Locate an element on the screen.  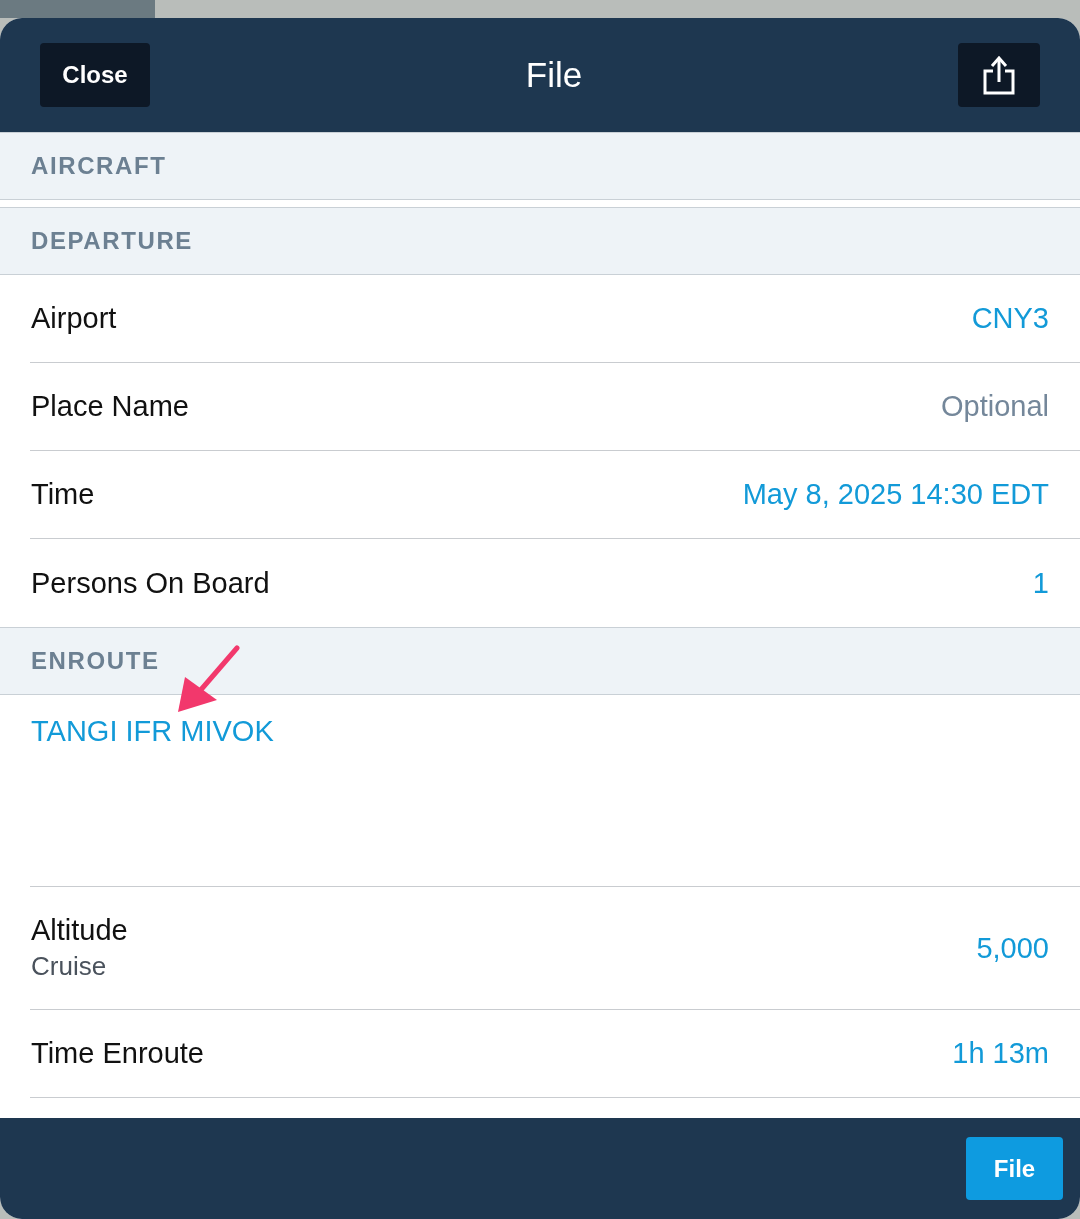
row-value: May 8, 2025 14:30 EDT is located at coordinates (895, 494).